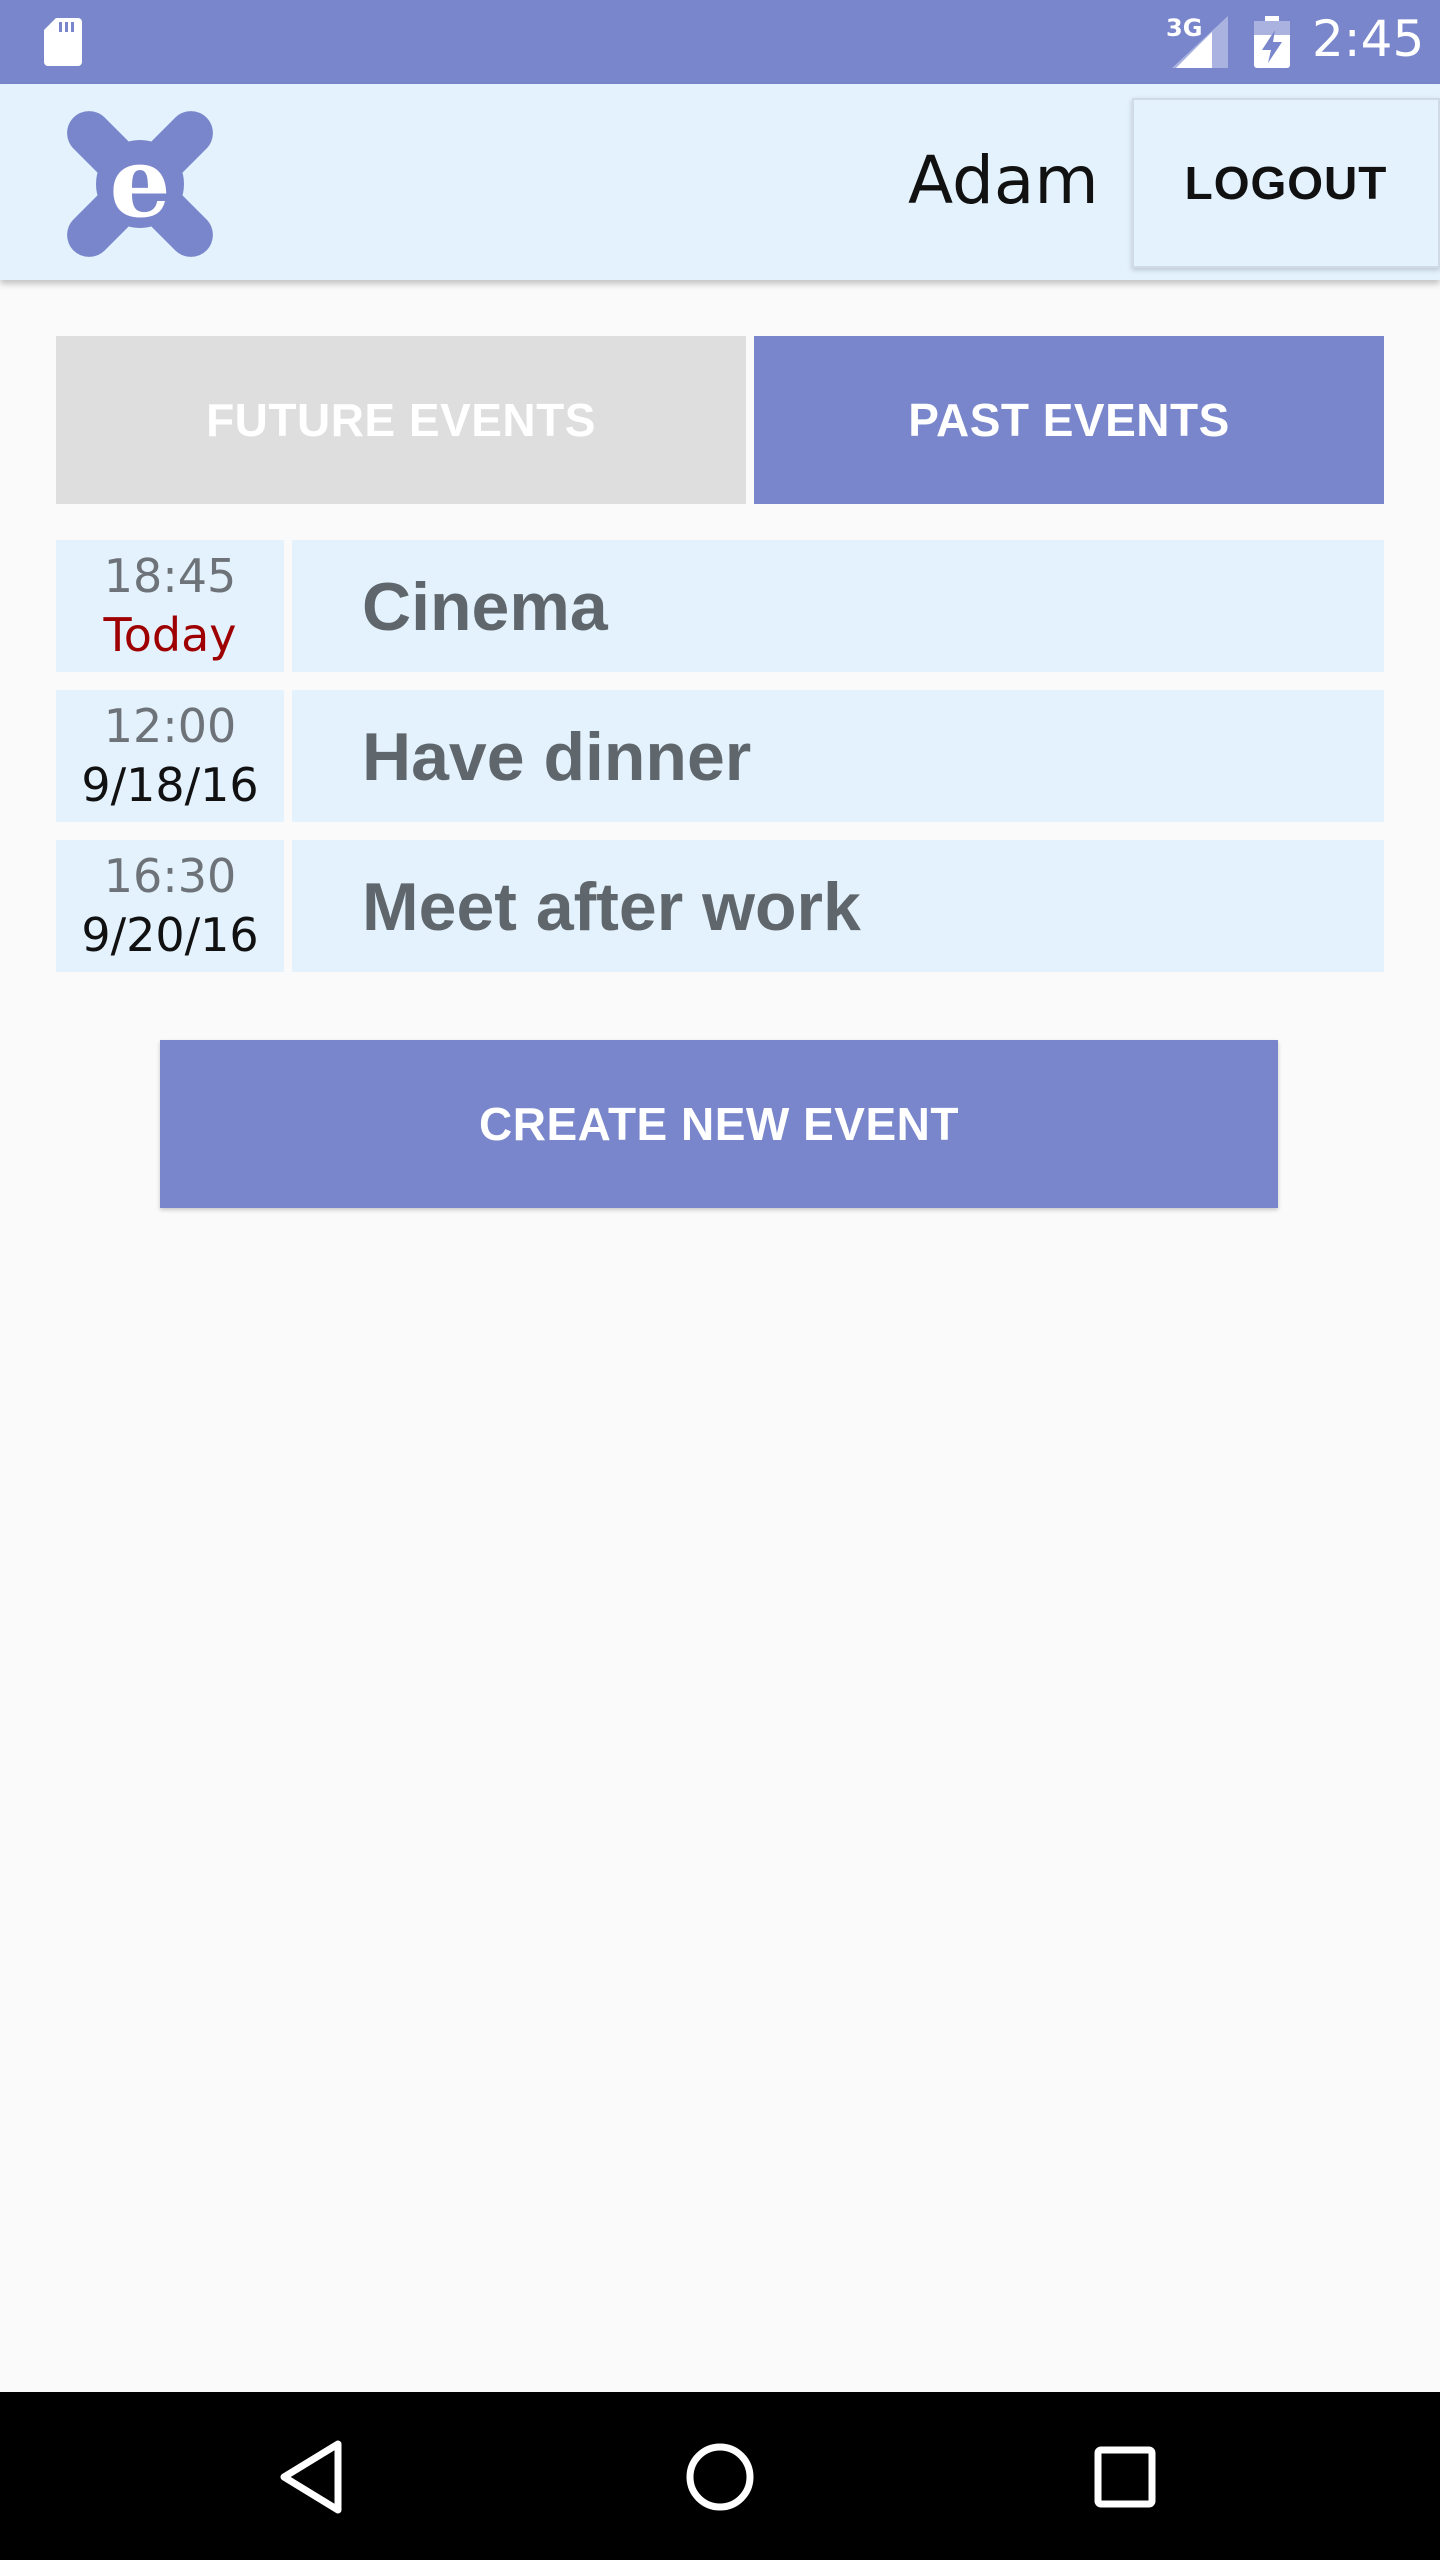 This screenshot has width=1440, height=2560. I want to click on signal-icon, so click(1200, 42).